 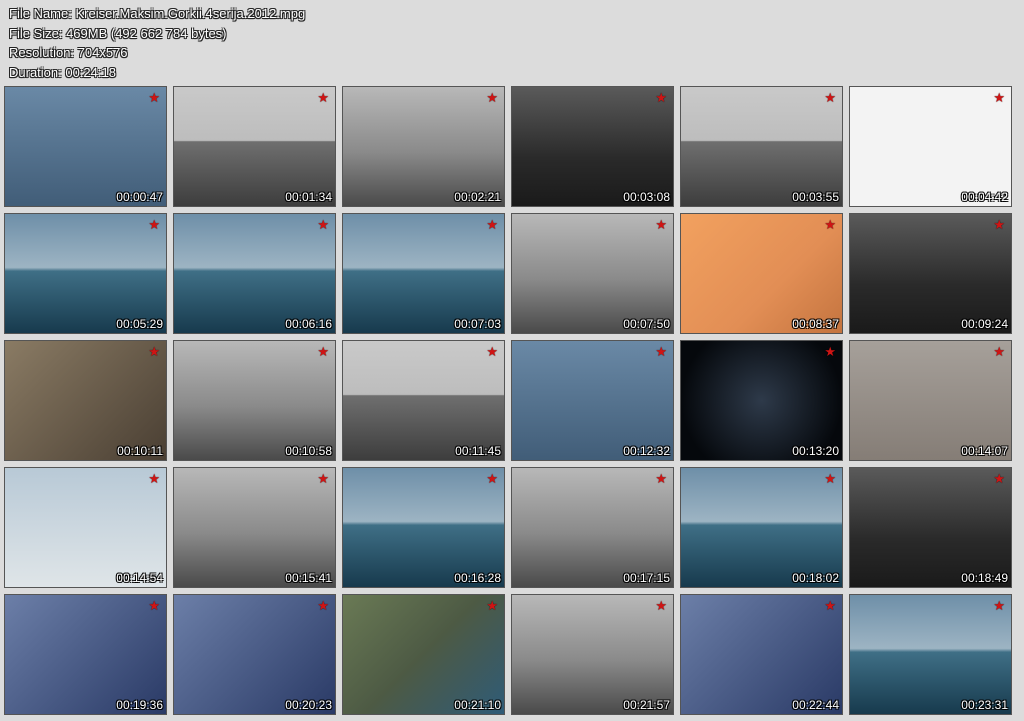 I want to click on thumbnail-frame: ★ 00:14:54, so click(x=85, y=527).